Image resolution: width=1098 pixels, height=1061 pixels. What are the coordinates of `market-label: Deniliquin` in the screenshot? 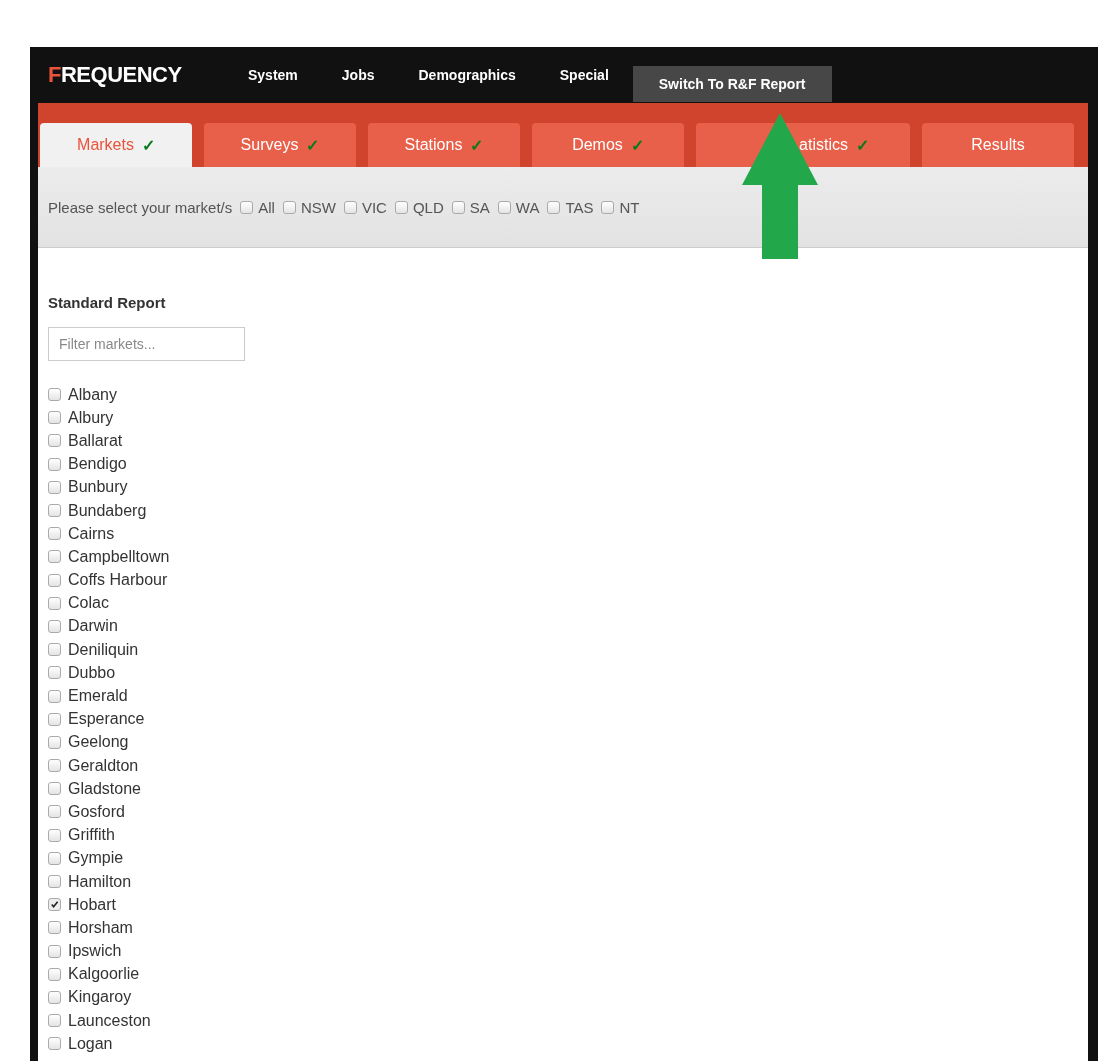 It's located at (103, 649).